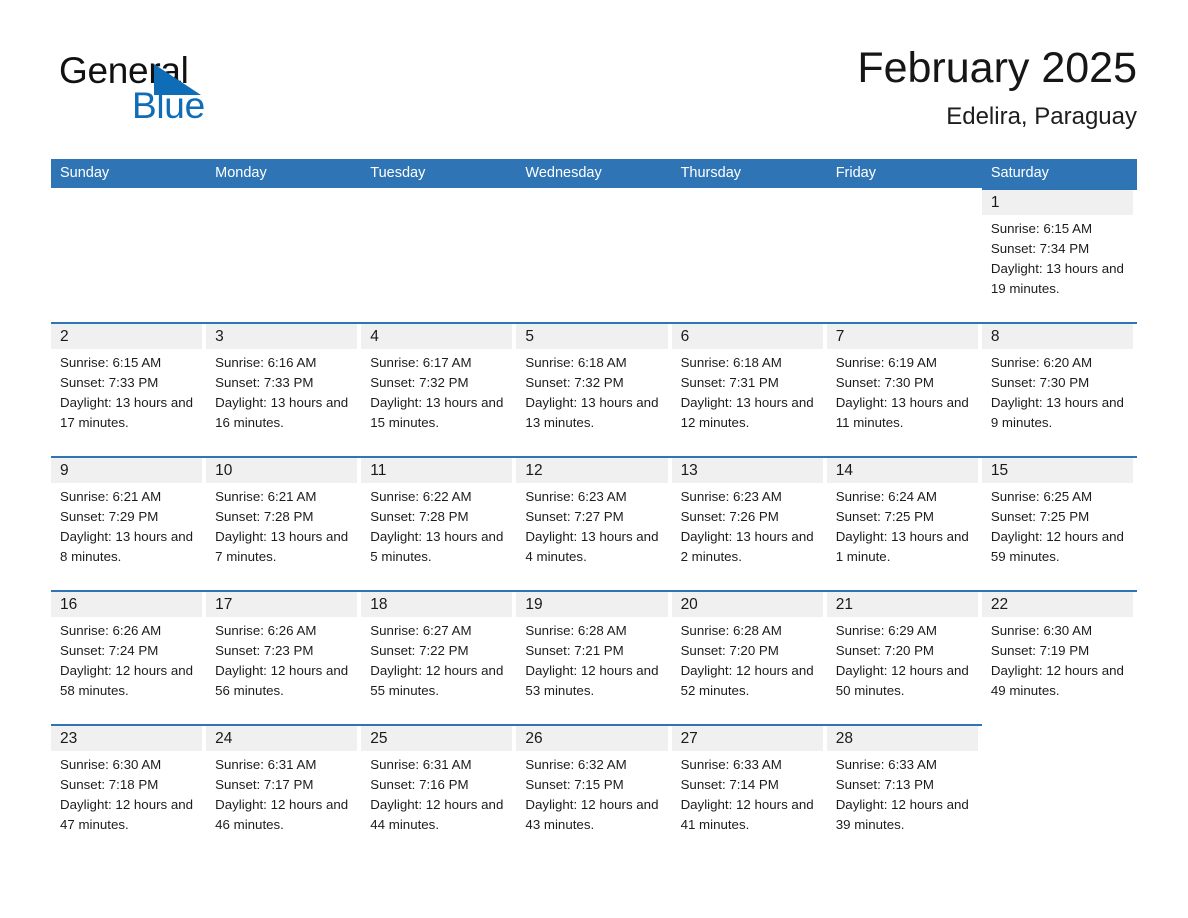 This screenshot has width=1188, height=918. I want to click on day-number: 4, so click(374, 336).